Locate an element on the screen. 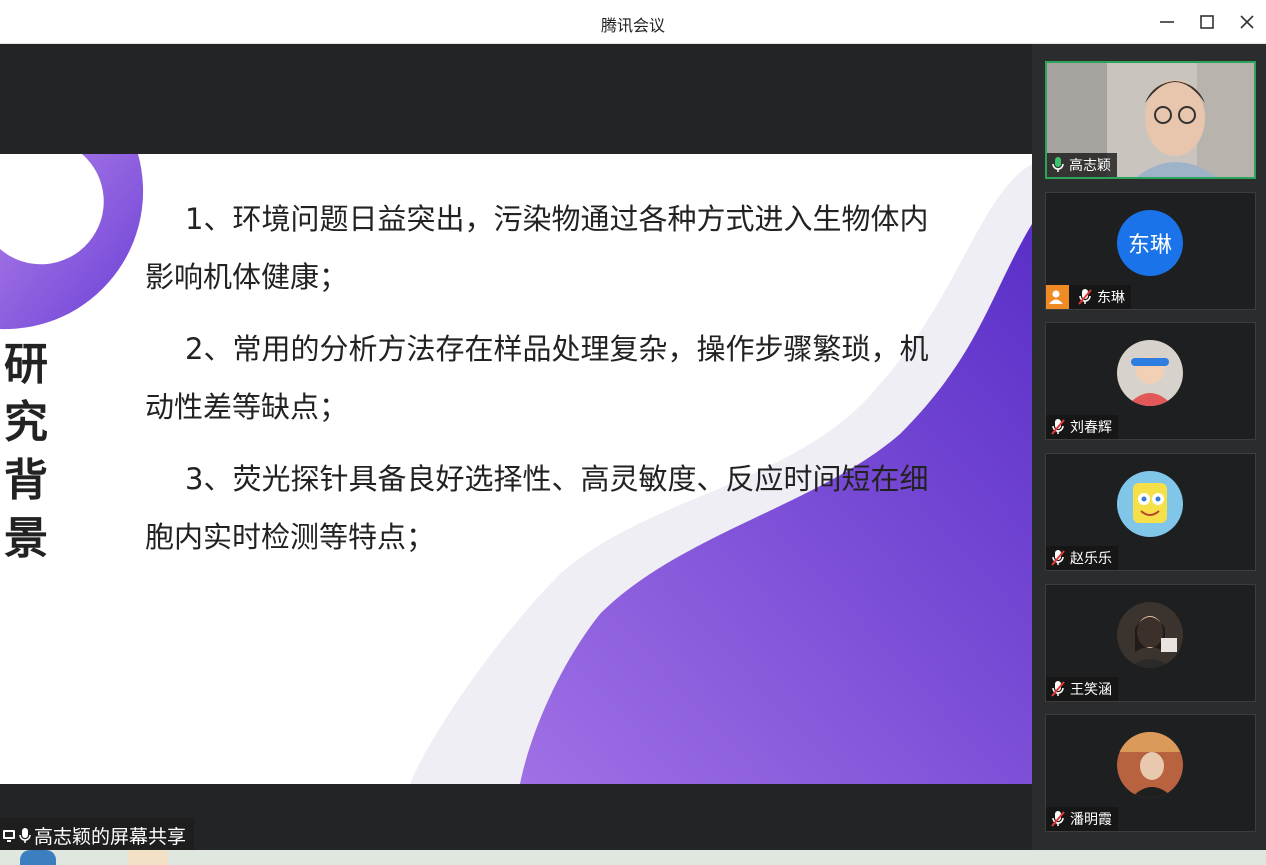  screen-share-icon is located at coordinates (9, 835).